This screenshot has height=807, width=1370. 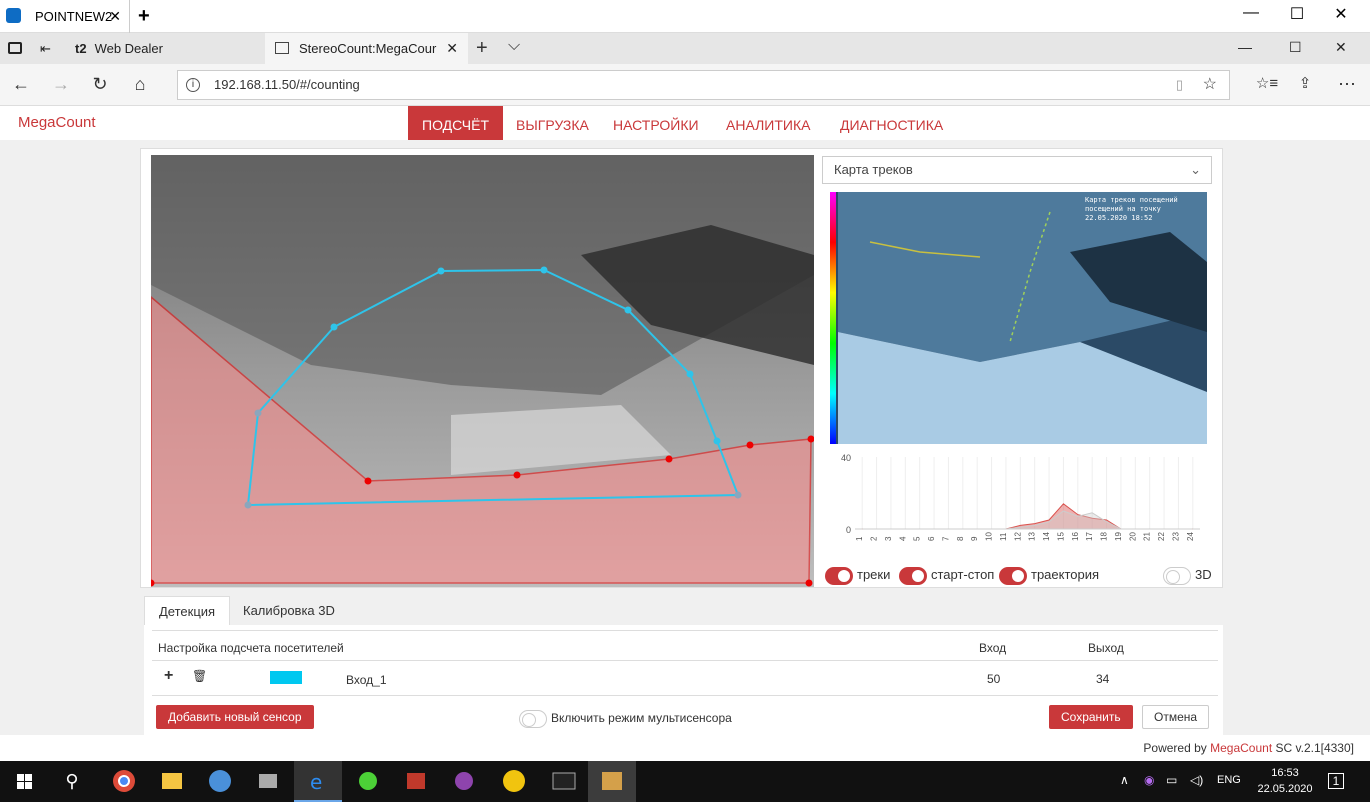 What do you see at coordinates (78, 16) in the screenshot?
I see `remote-tab: POINTNEW2 ✕` at bounding box center [78, 16].